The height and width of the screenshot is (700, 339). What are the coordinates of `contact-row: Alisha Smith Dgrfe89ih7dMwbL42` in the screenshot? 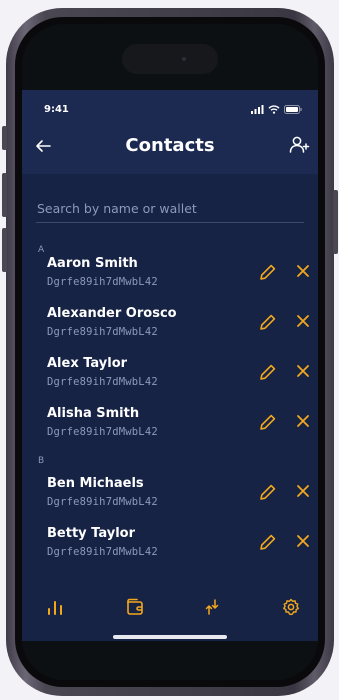 It's located at (170, 428).